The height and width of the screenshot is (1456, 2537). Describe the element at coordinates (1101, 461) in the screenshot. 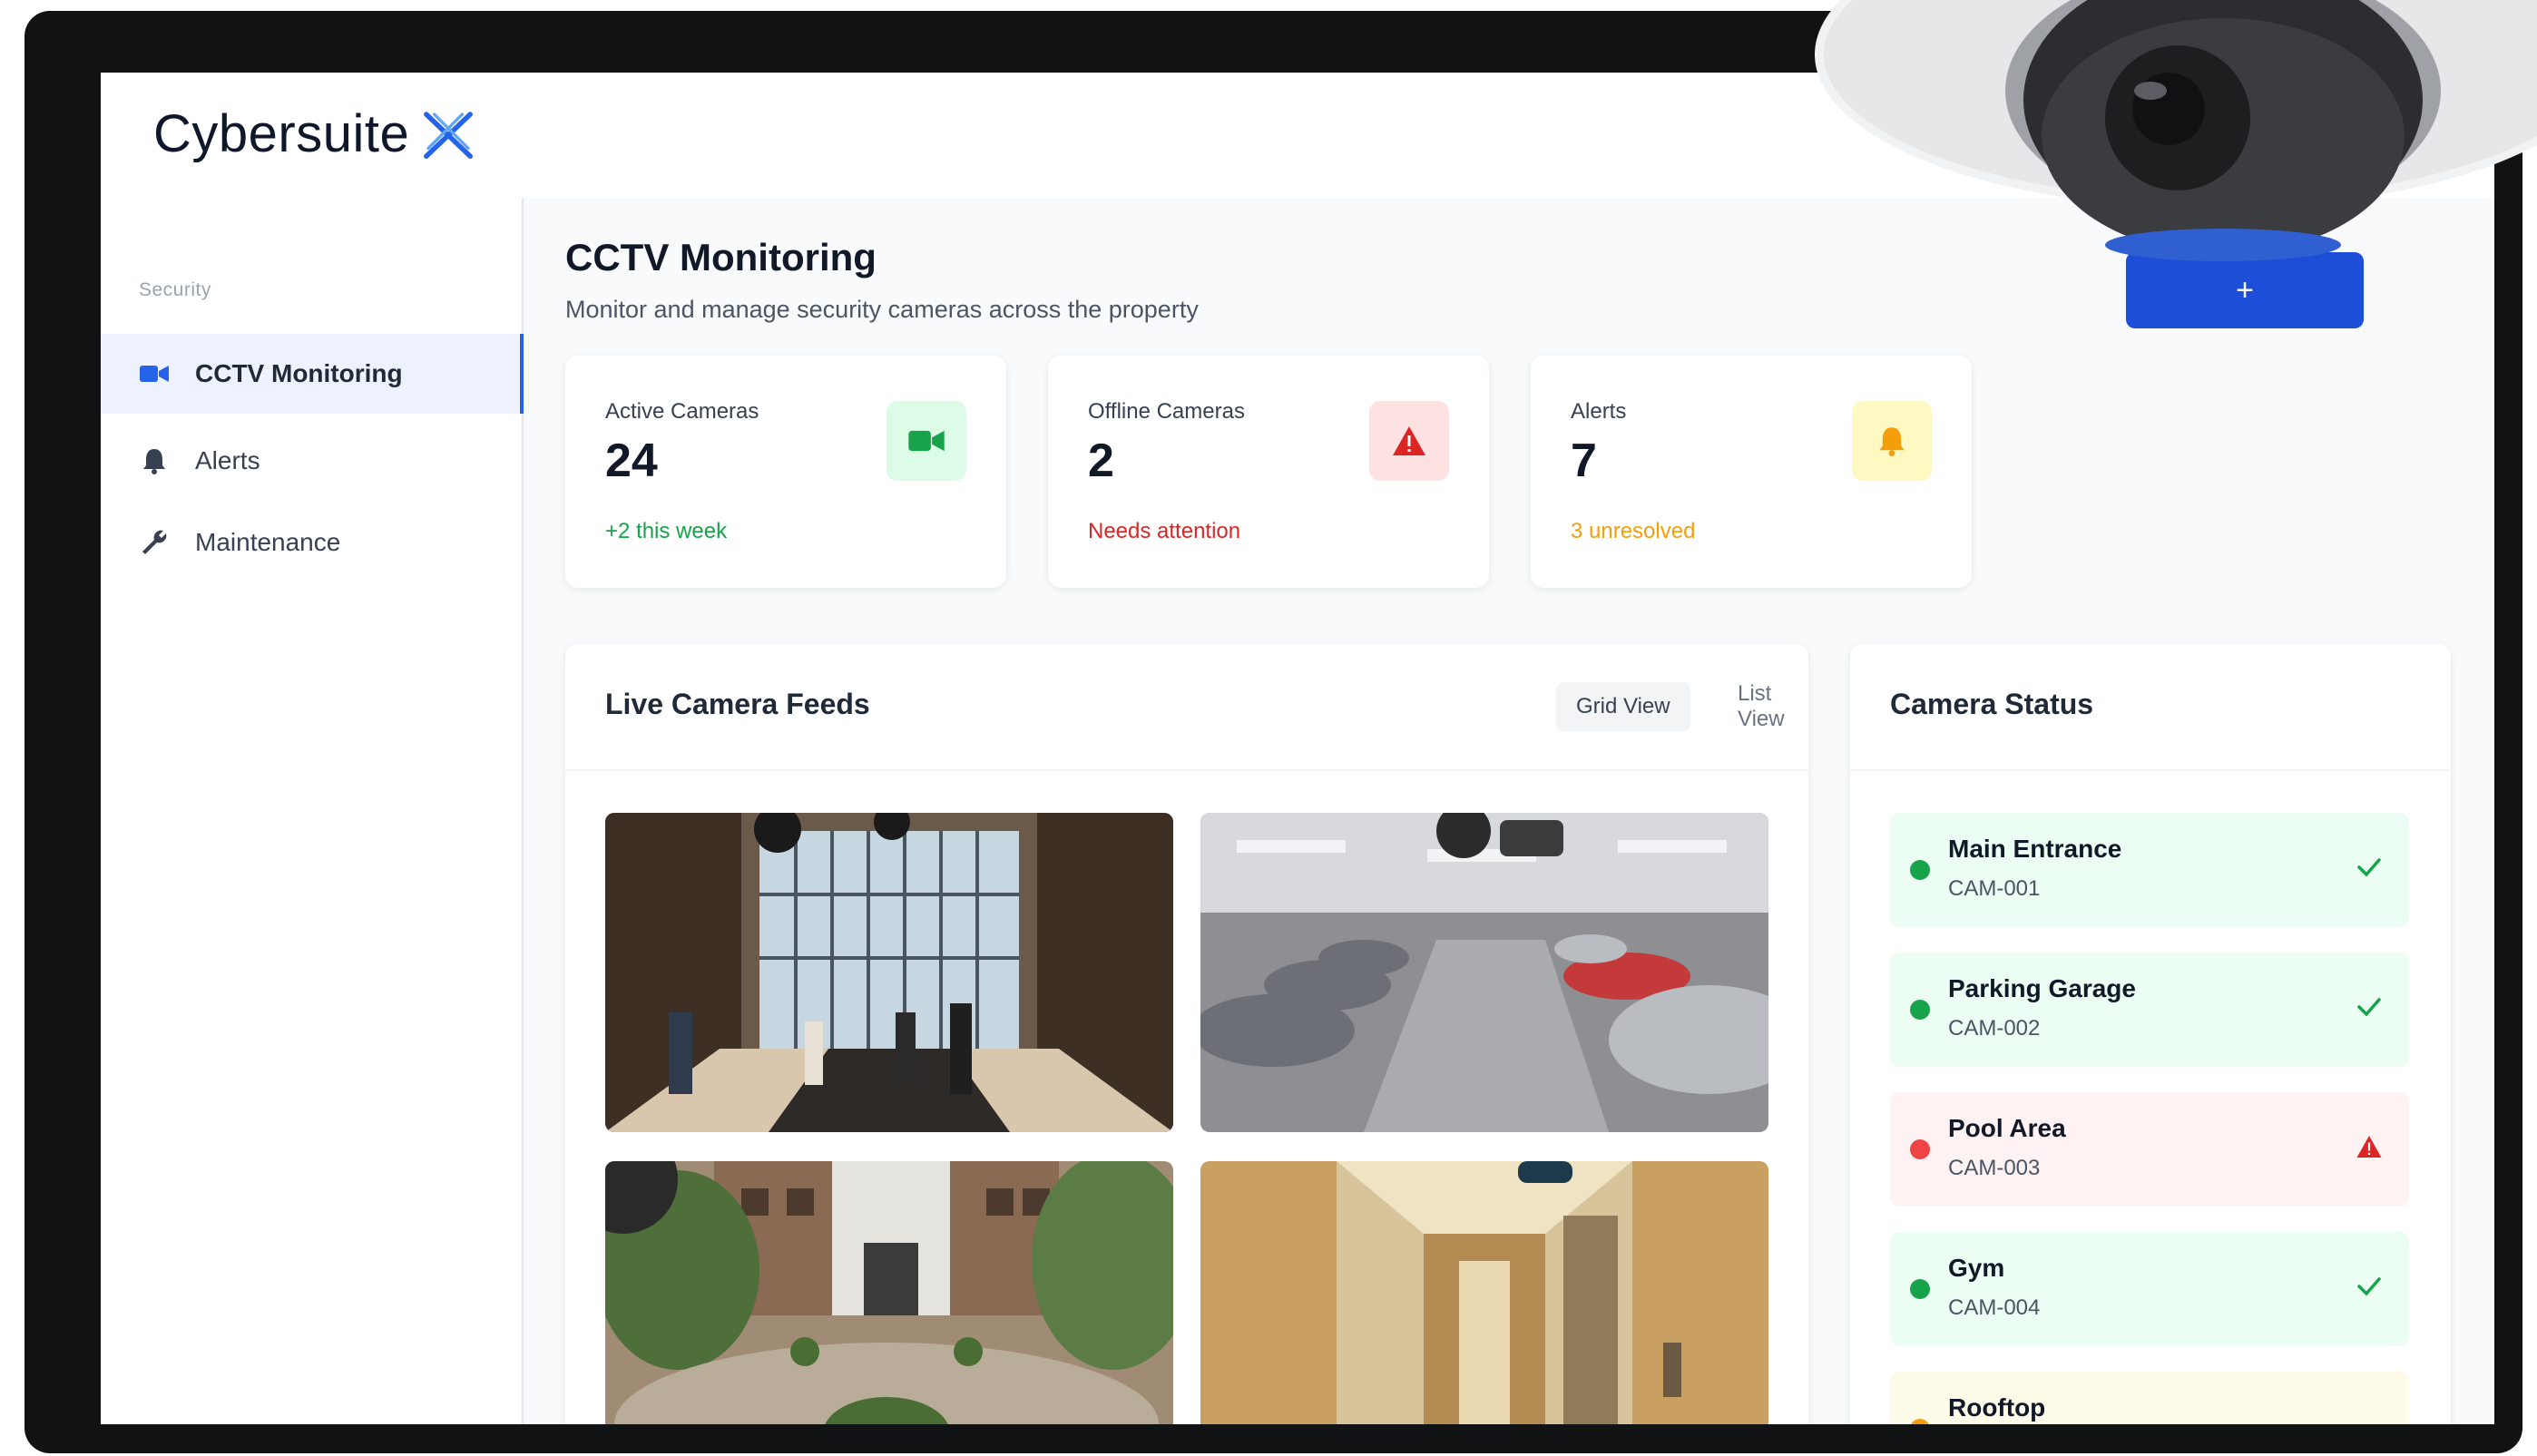

I see `stat-value: 2` at that location.